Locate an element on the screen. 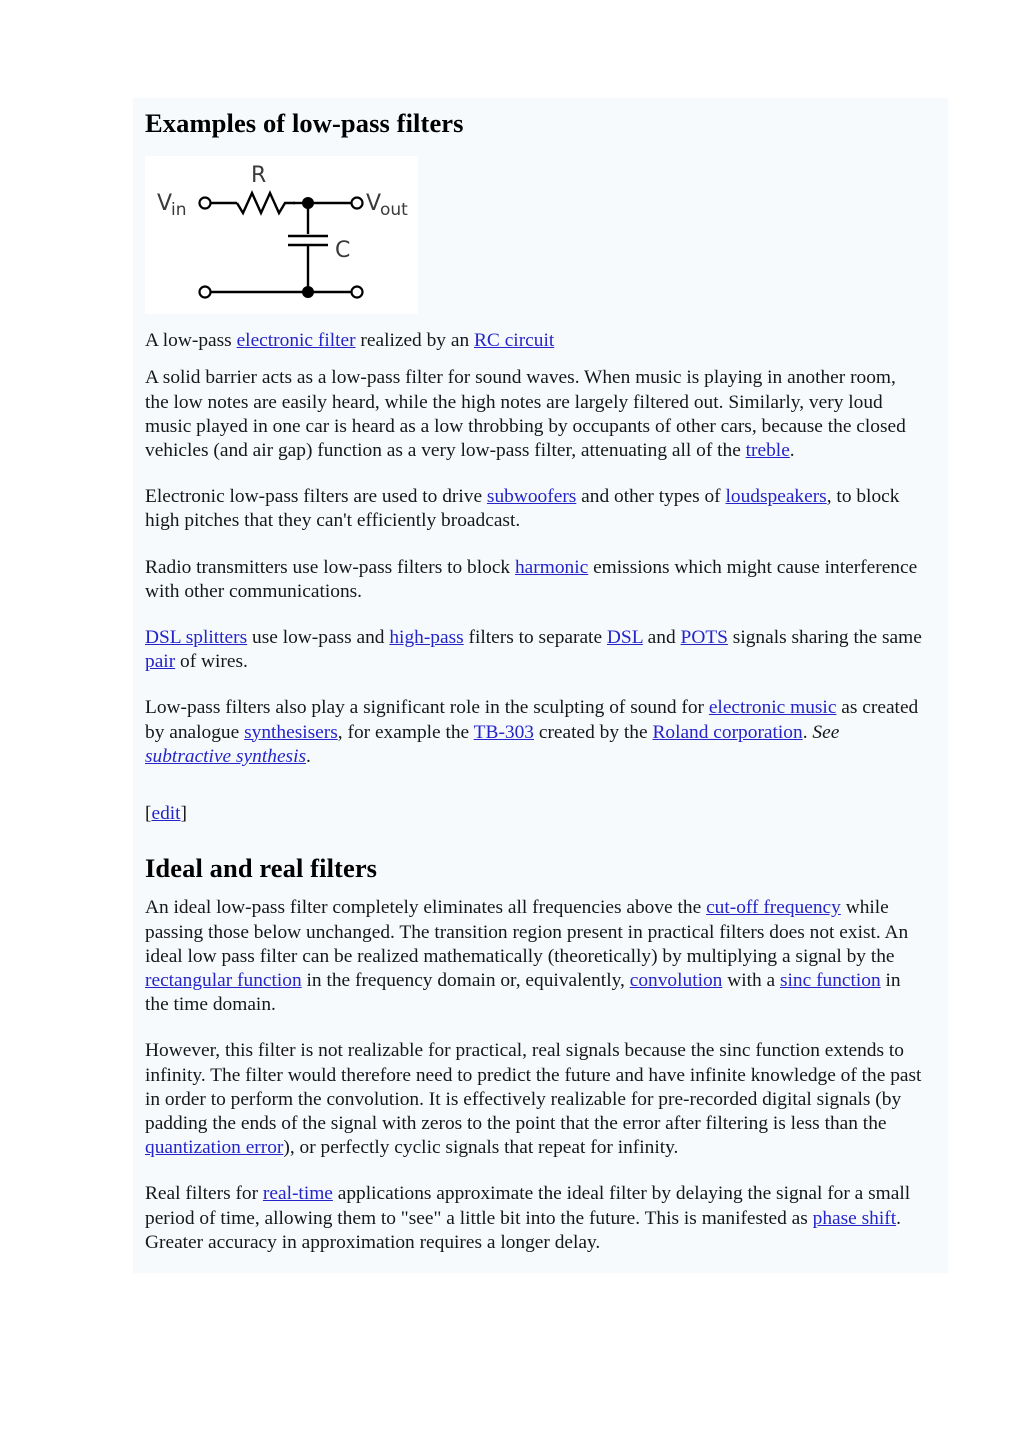  link-edit-section: edit is located at coordinates (165, 813).